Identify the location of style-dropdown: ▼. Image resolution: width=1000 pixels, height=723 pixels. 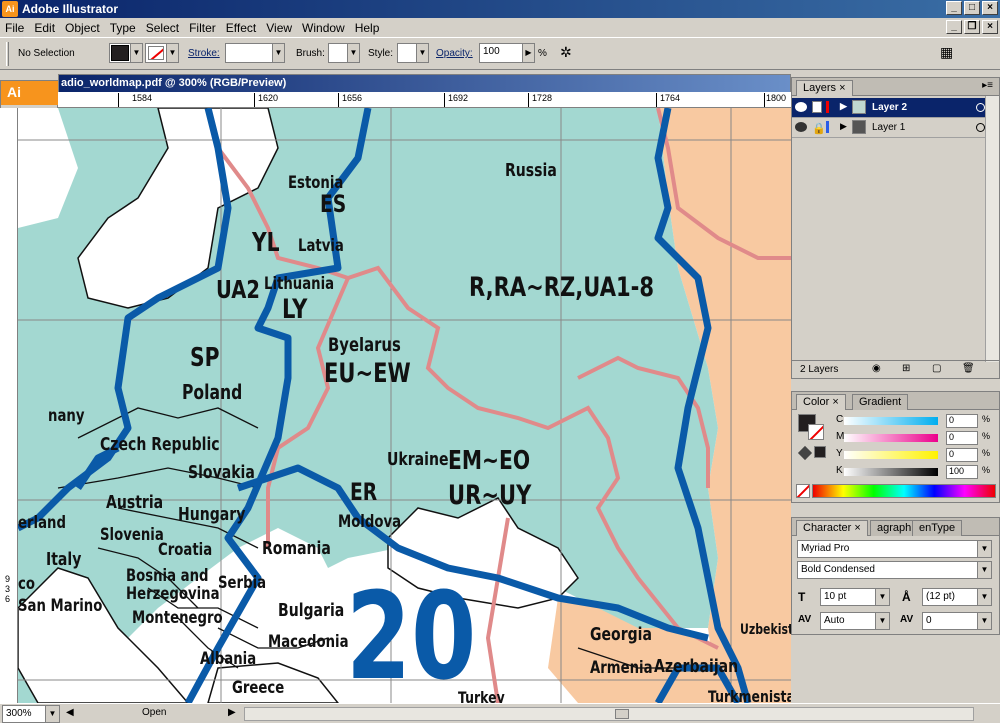
(413, 53).